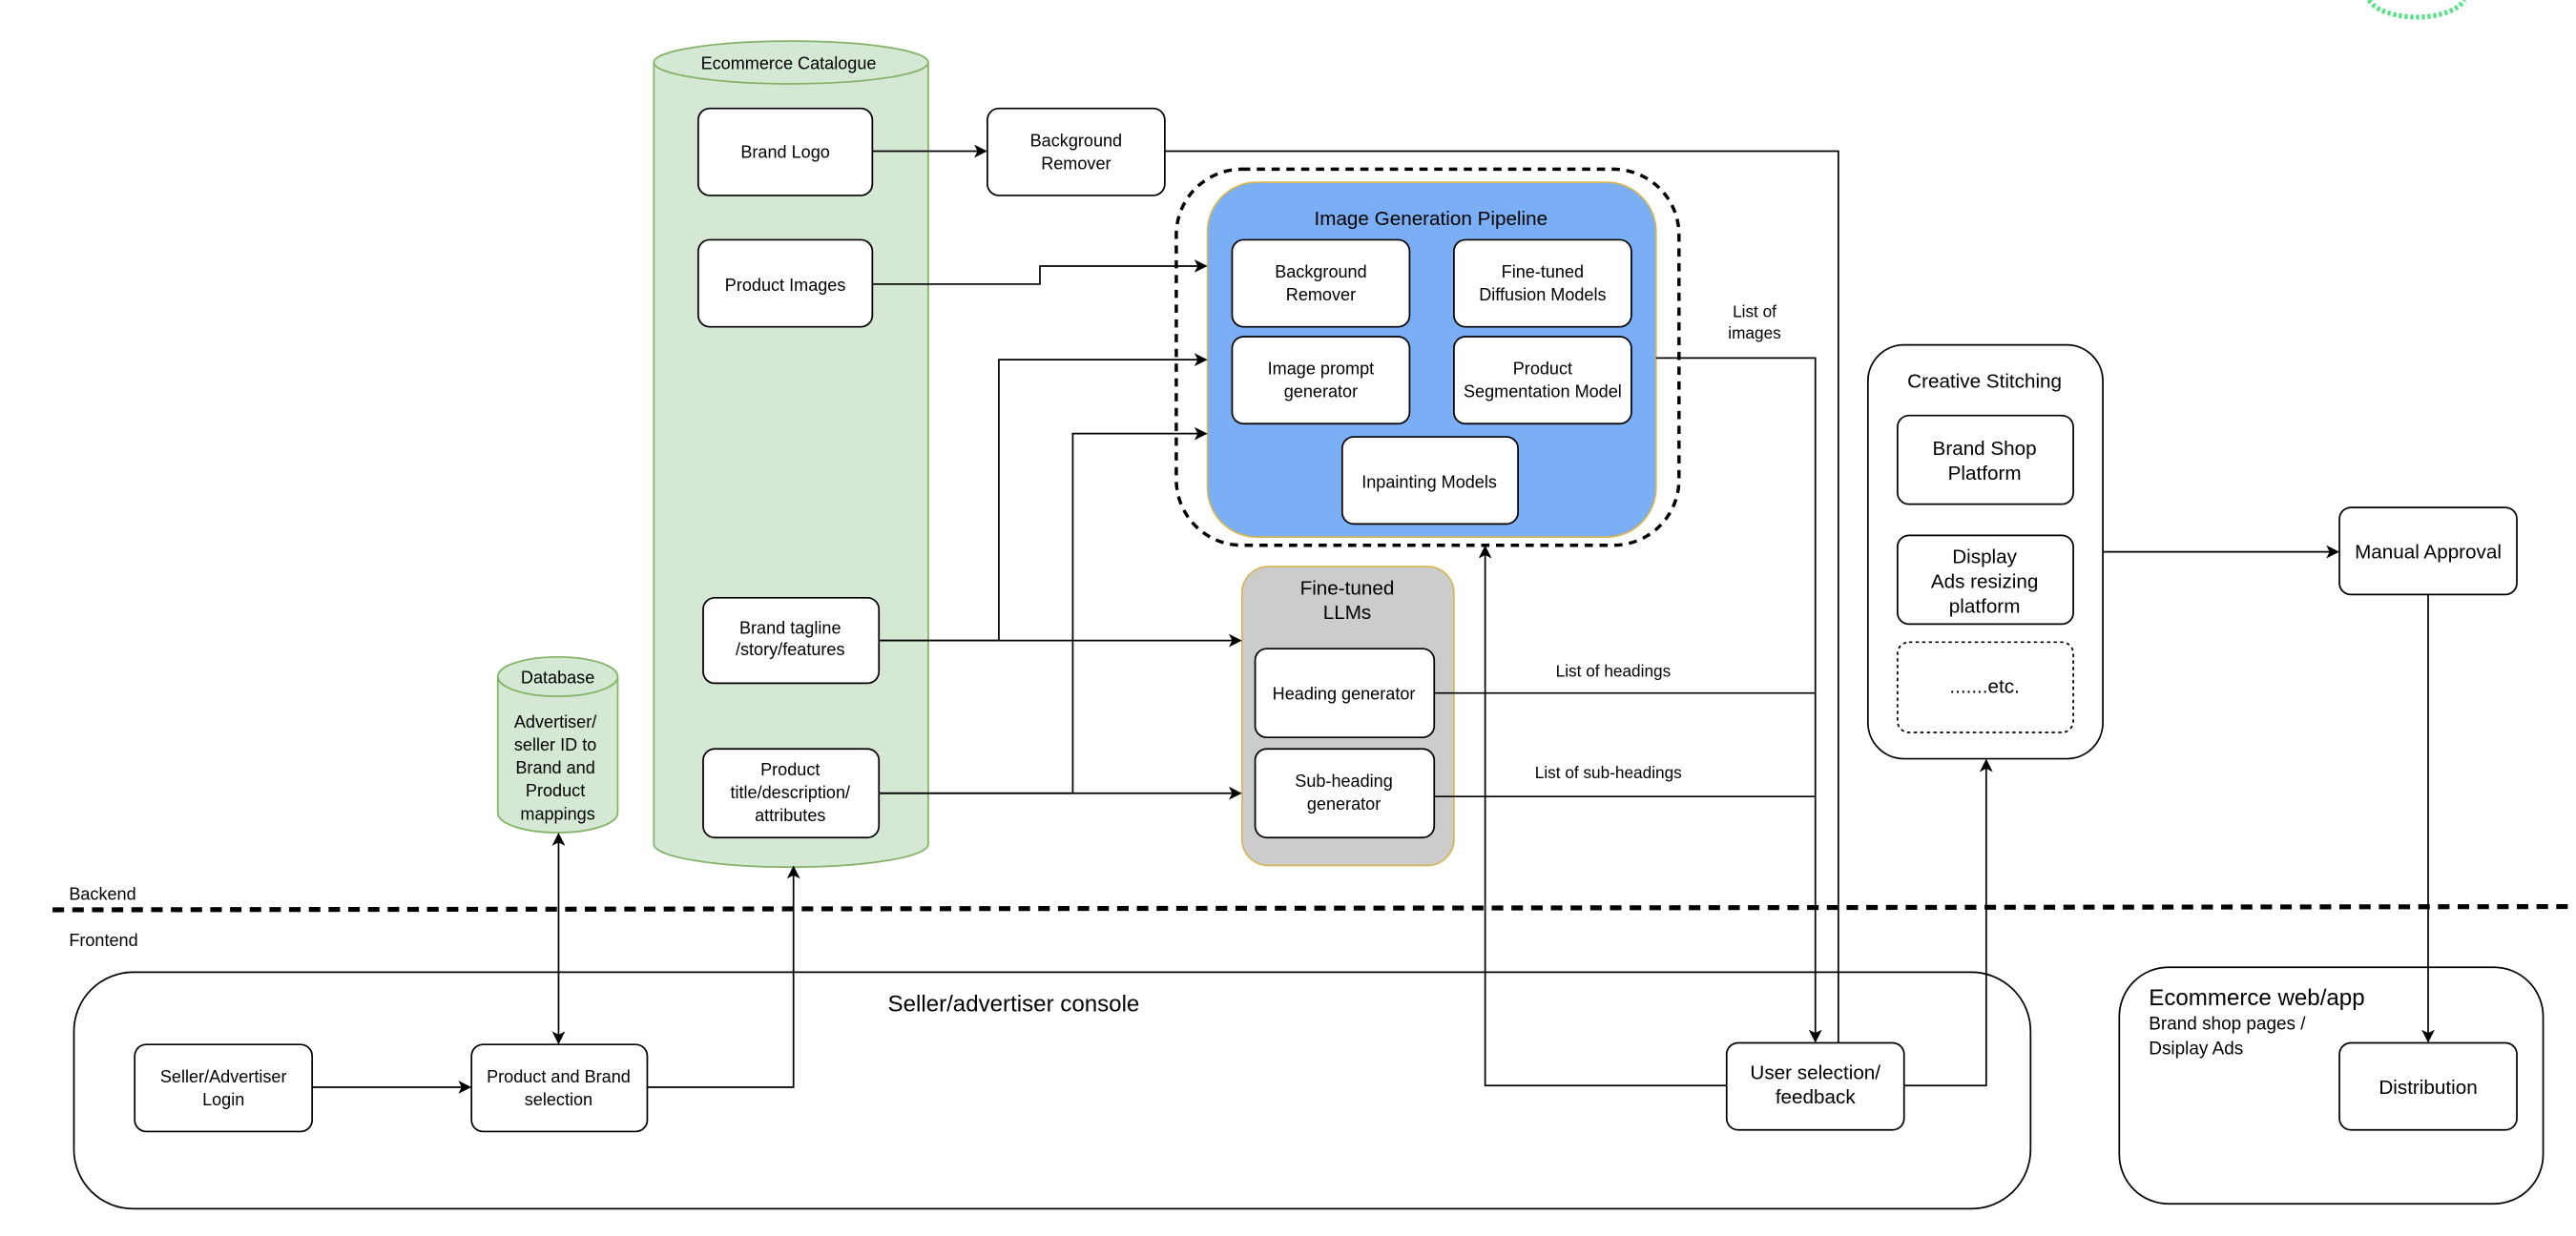  Describe the element at coordinates (1543, 271) in the screenshot. I see `label: Fine-tuned` at that location.